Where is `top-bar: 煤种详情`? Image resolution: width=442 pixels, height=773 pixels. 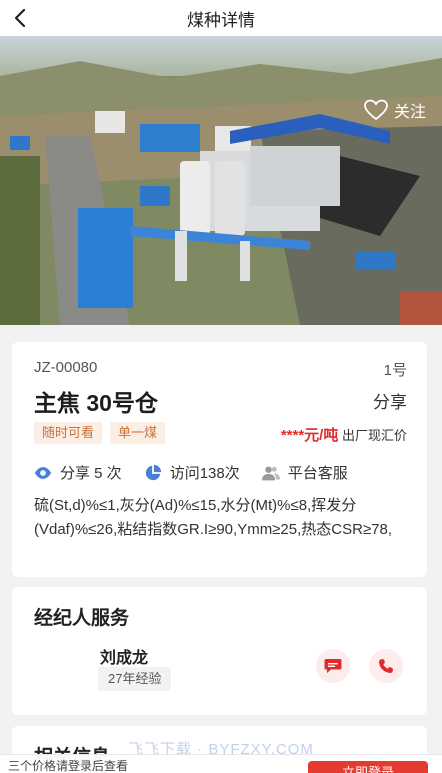
top-bar: 煤种详情 is located at coordinates (221, 18).